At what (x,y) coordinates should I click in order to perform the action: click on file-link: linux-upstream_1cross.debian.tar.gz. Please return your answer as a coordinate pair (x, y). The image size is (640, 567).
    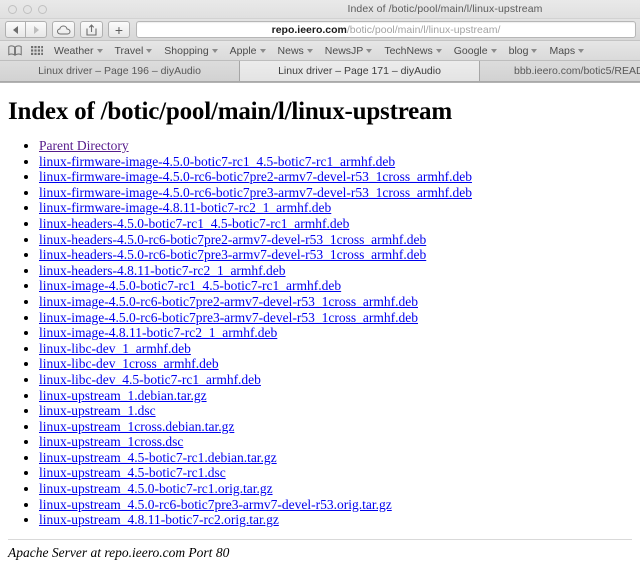
    Looking at the image, I should click on (136, 426).